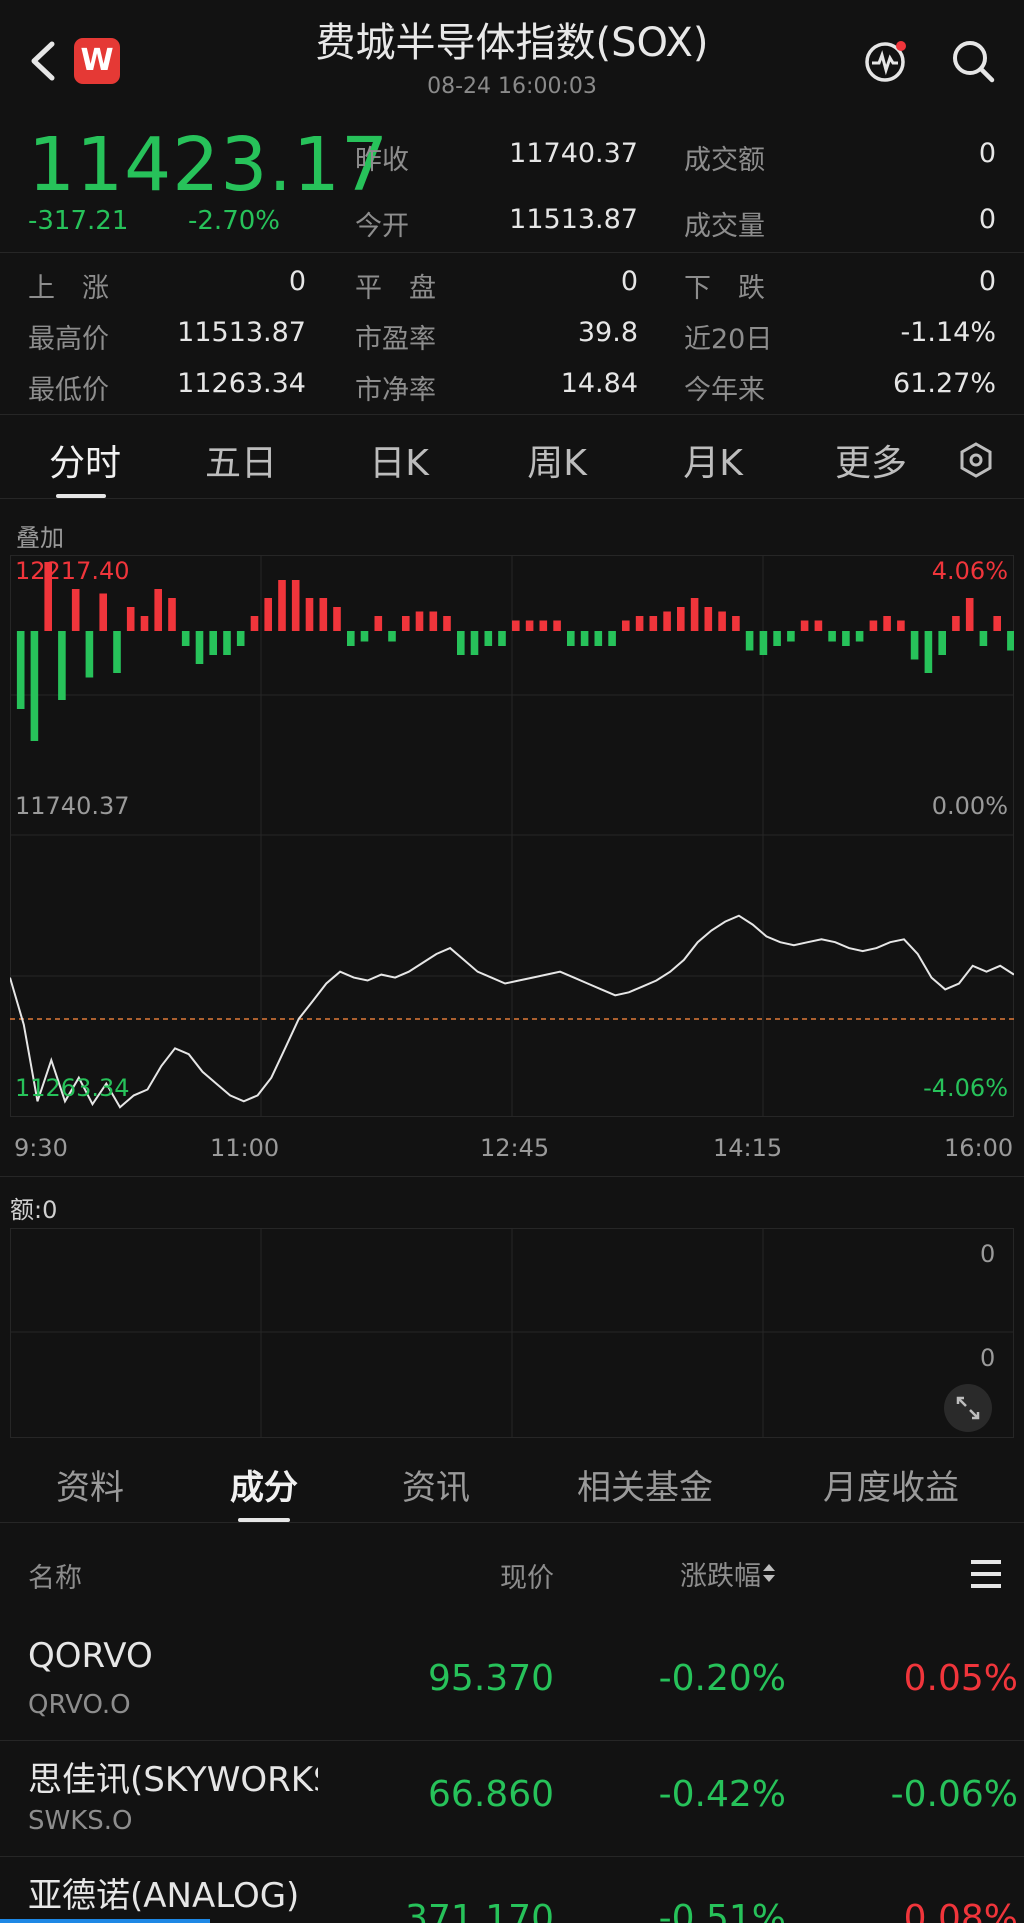 This screenshot has height=1923, width=1024. Describe the element at coordinates (573, 219) in the screenshot. I see `open-value: 11513.87` at that location.